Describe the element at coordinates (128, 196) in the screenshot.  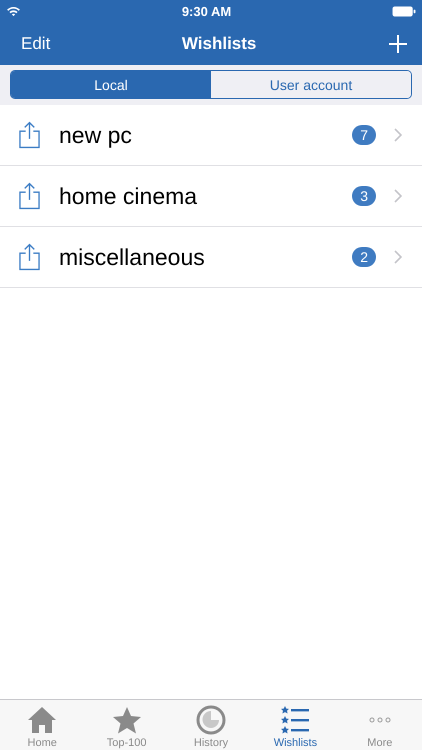
I see `wishlist-name: home cinema` at that location.